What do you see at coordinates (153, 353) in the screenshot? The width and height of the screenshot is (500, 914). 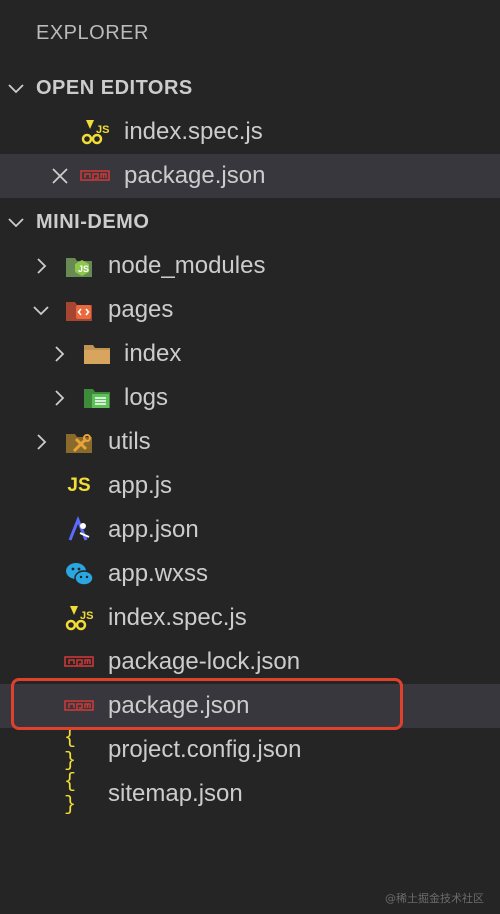 I see `tree-item-label: index` at bounding box center [153, 353].